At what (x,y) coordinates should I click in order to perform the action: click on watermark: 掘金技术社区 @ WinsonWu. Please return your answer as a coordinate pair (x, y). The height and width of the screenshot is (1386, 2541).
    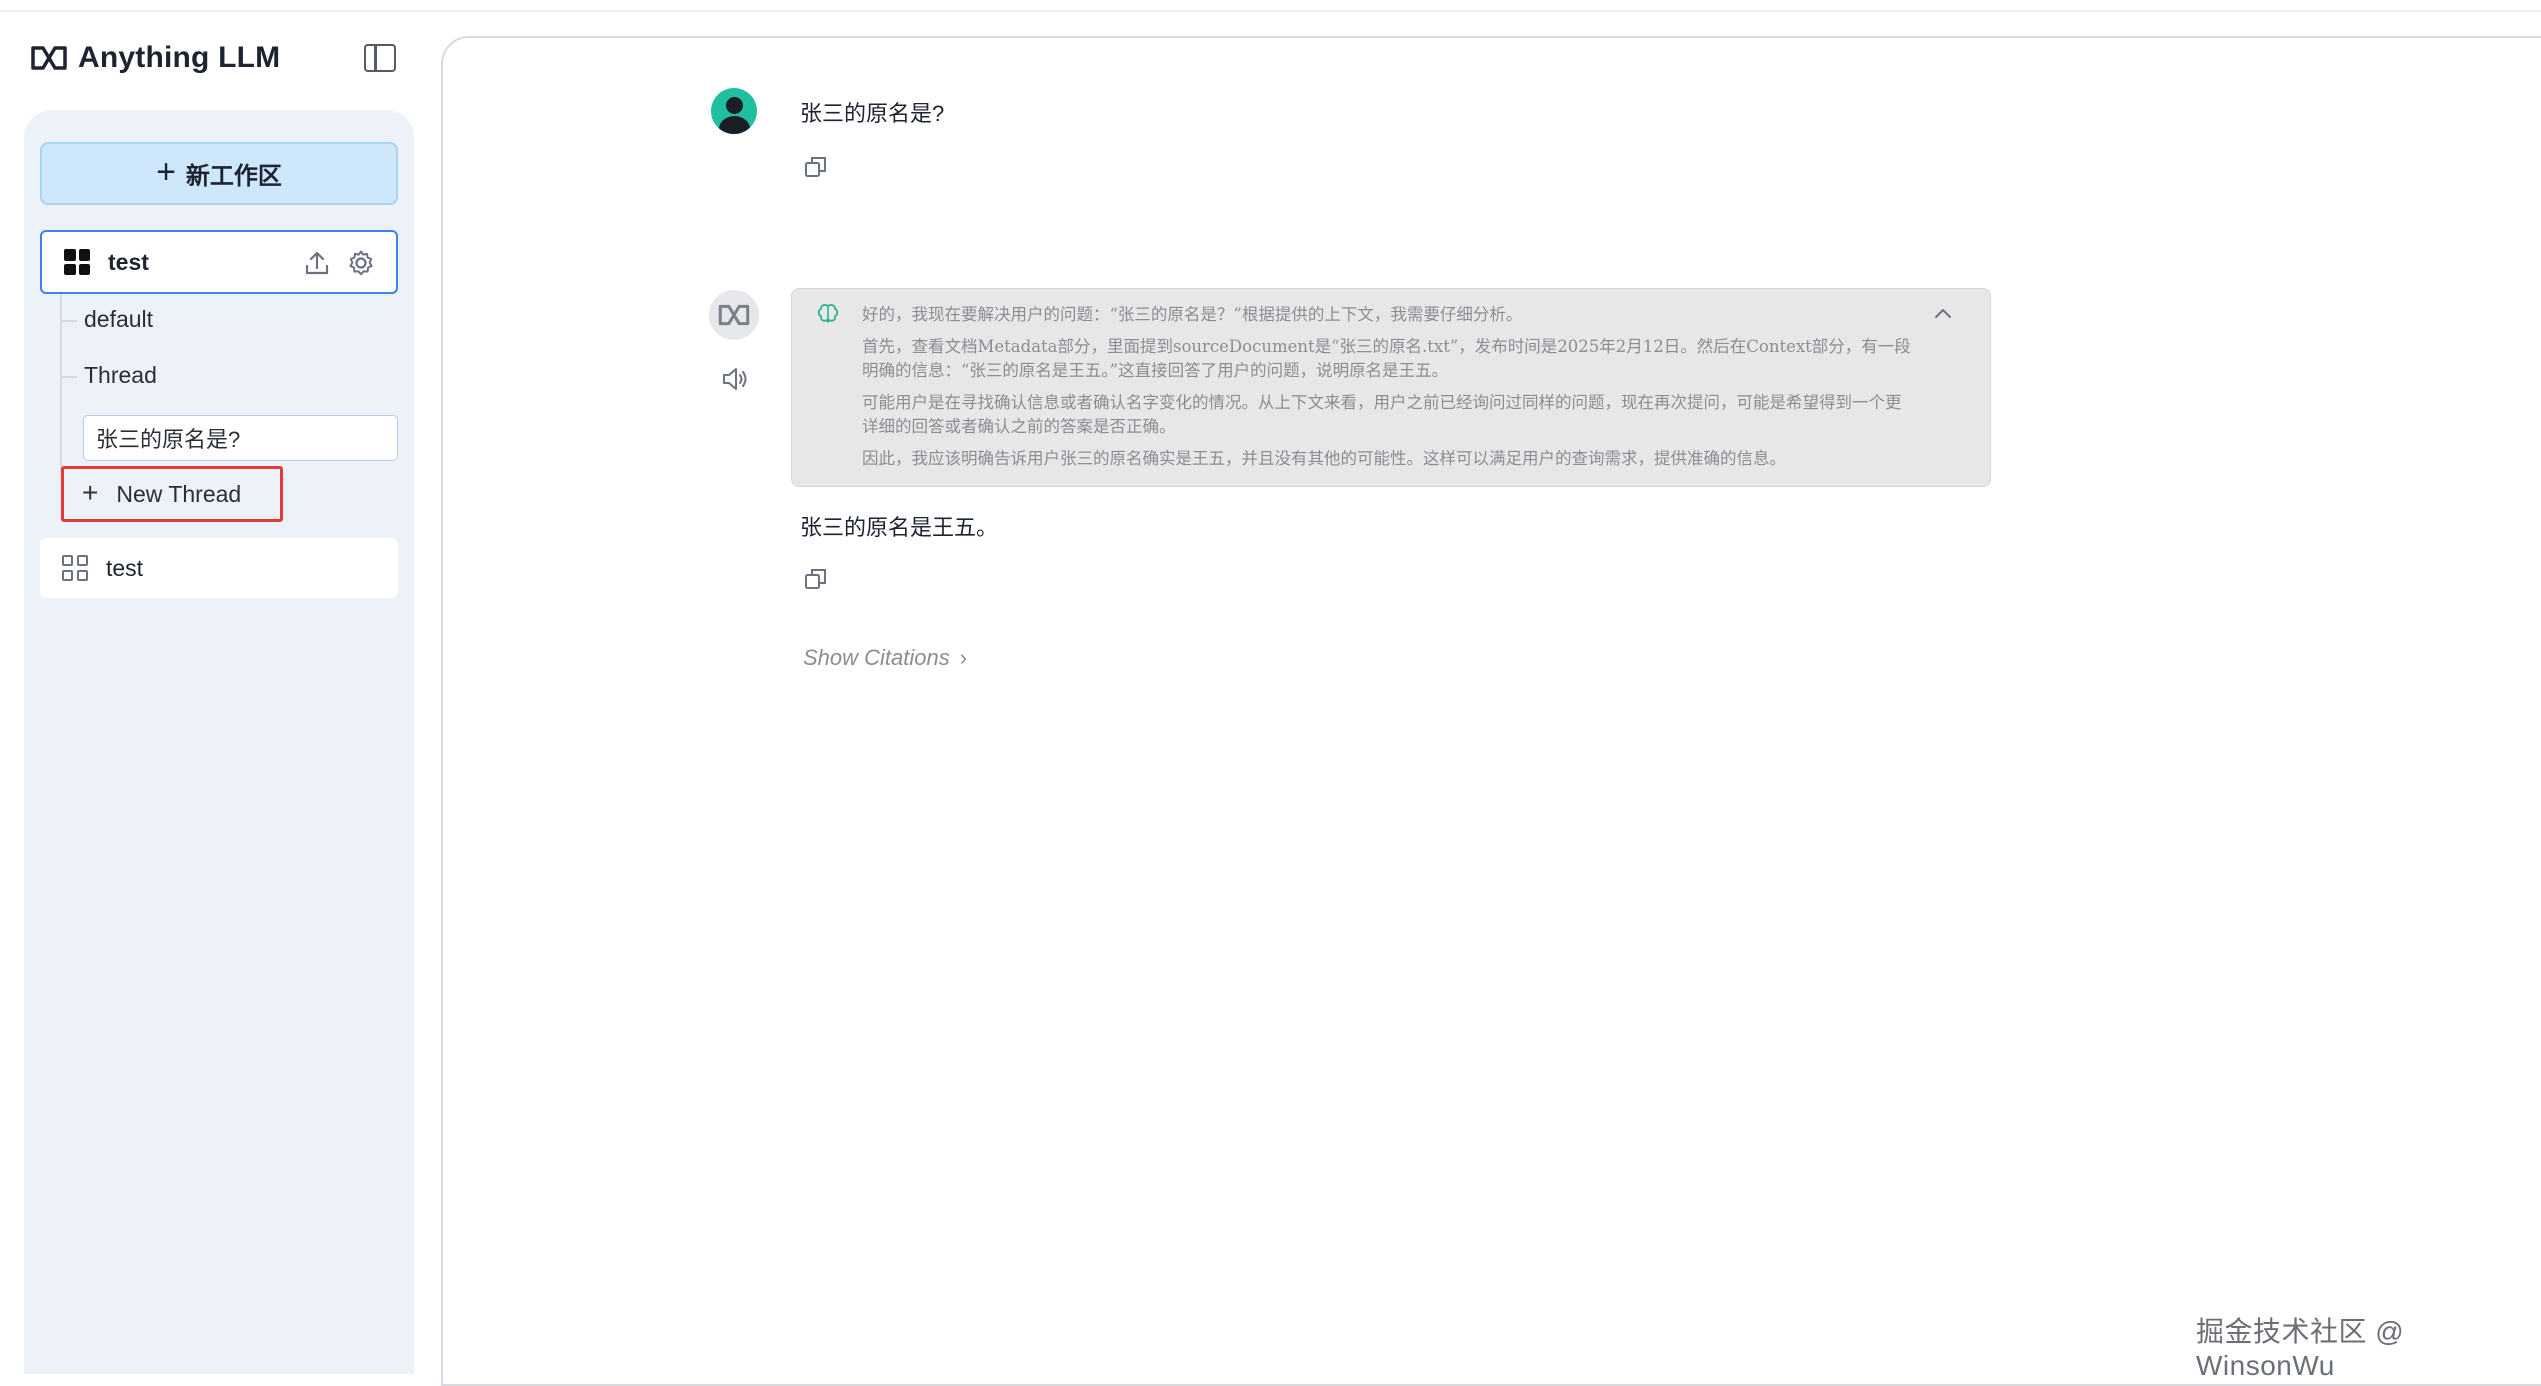
    Looking at the image, I should click on (2300, 1348).